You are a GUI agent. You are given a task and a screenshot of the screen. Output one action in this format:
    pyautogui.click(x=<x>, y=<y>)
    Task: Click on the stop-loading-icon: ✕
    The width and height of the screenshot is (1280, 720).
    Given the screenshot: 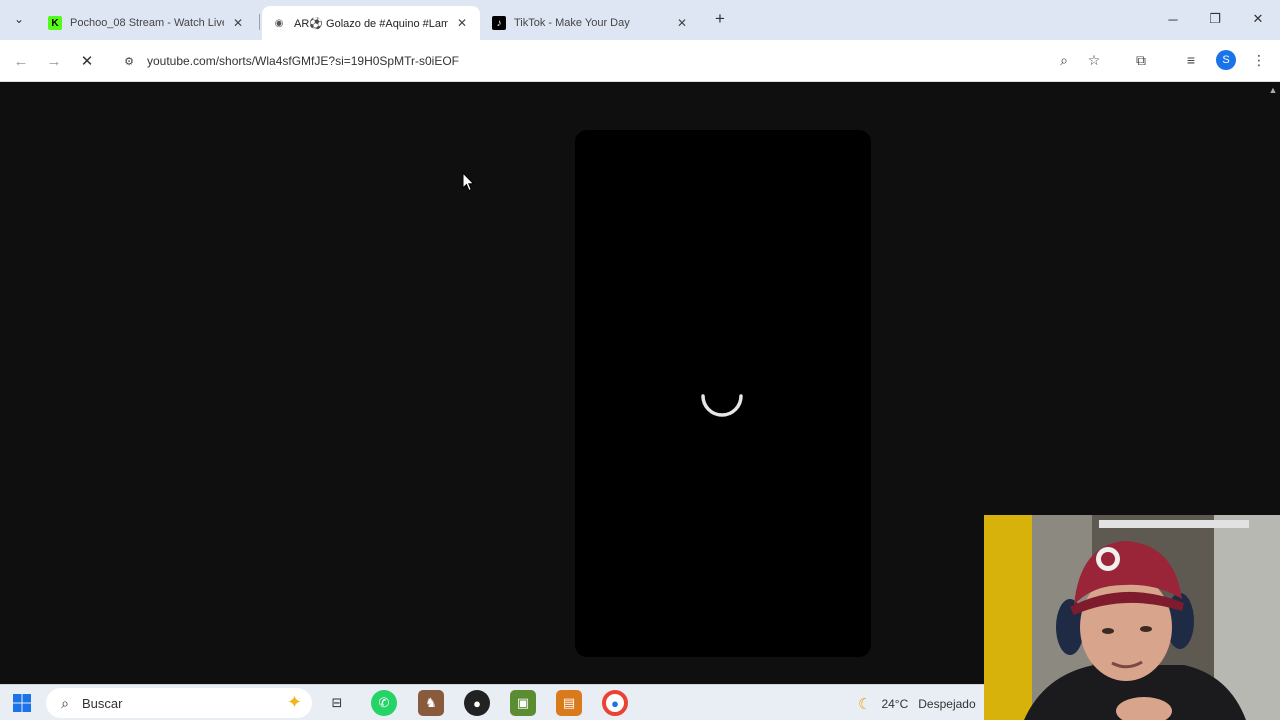 What is the action you would take?
    pyautogui.click(x=87, y=61)
    